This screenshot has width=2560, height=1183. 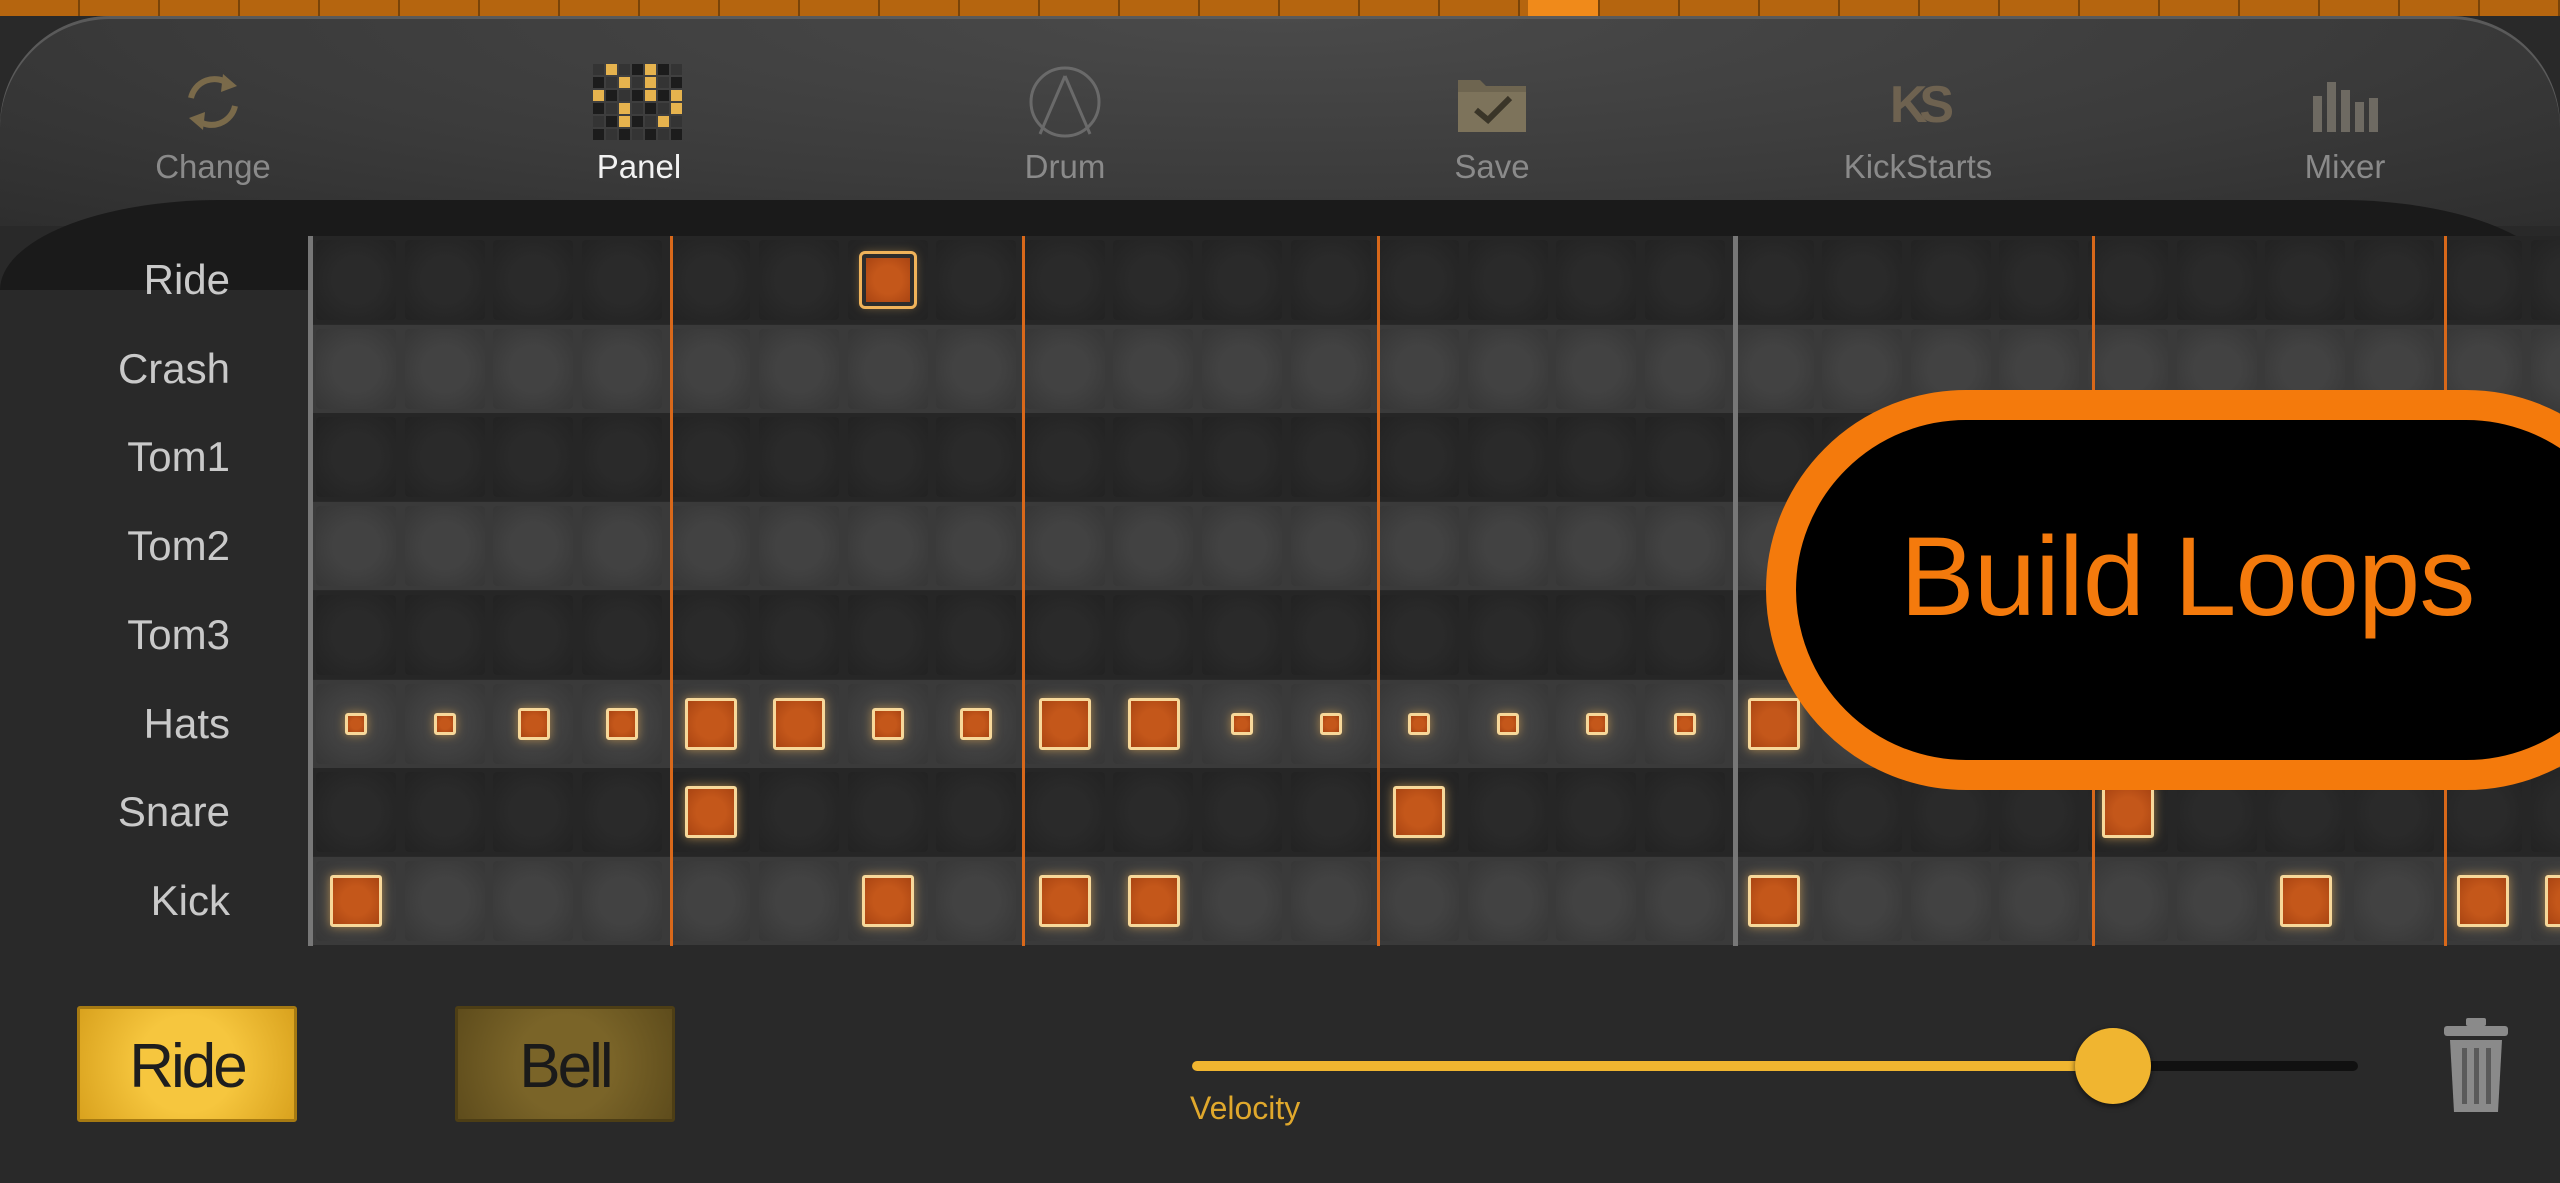 What do you see at coordinates (115, 457) in the screenshot?
I see `row-label-tom1: Tom1` at bounding box center [115, 457].